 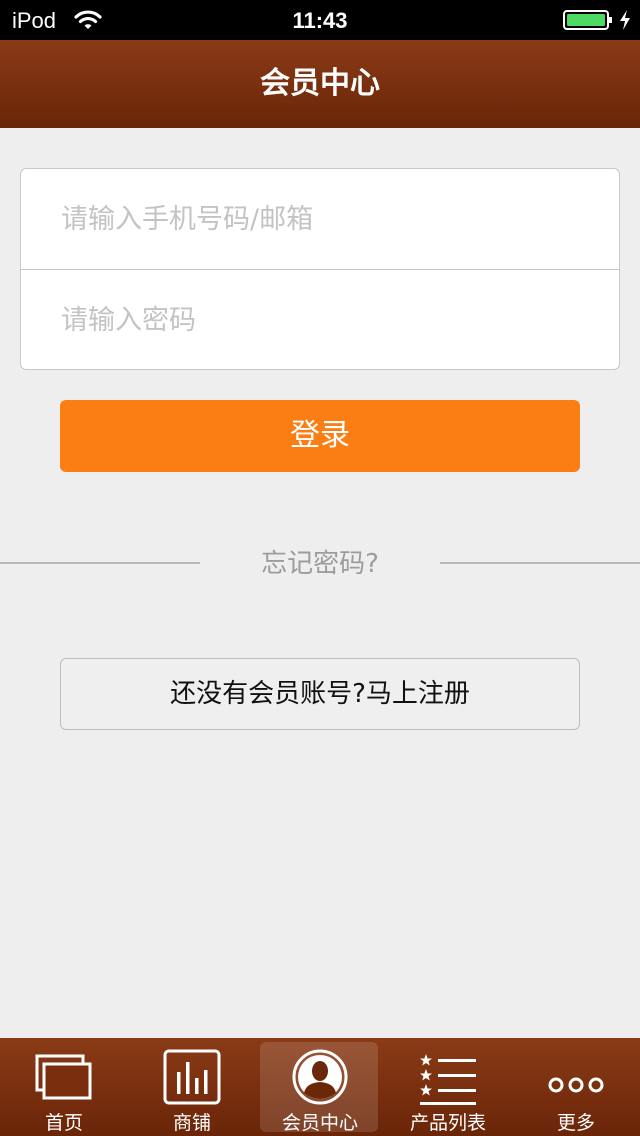 What do you see at coordinates (63, 1123) in the screenshot?
I see `tab-label: 首页` at bounding box center [63, 1123].